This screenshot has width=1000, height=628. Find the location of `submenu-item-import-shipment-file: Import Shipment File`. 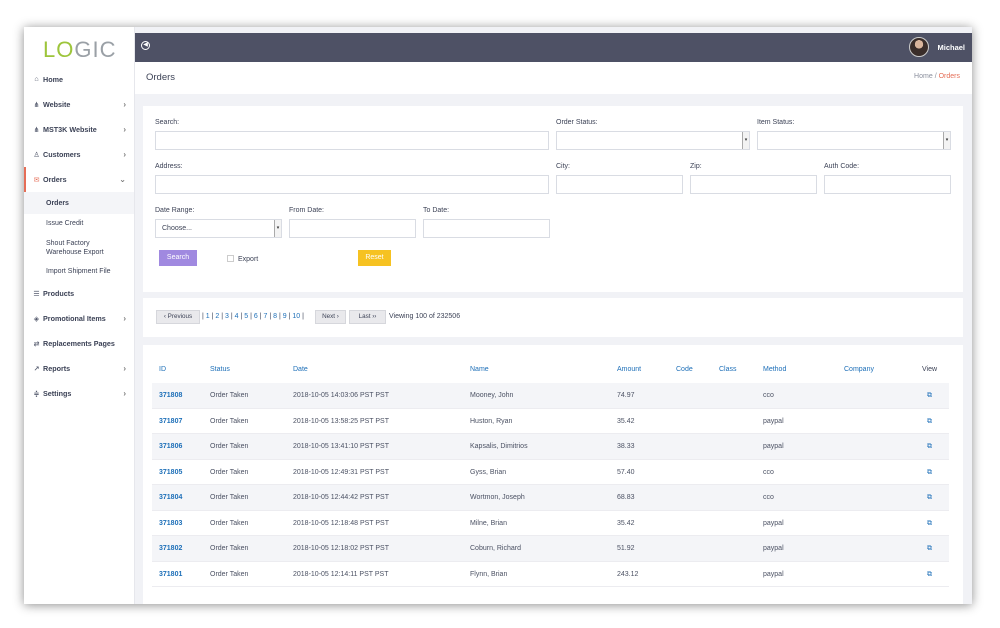

submenu-item-import-shipment-file: Import Shipment File is located at coordinates (79, 271).